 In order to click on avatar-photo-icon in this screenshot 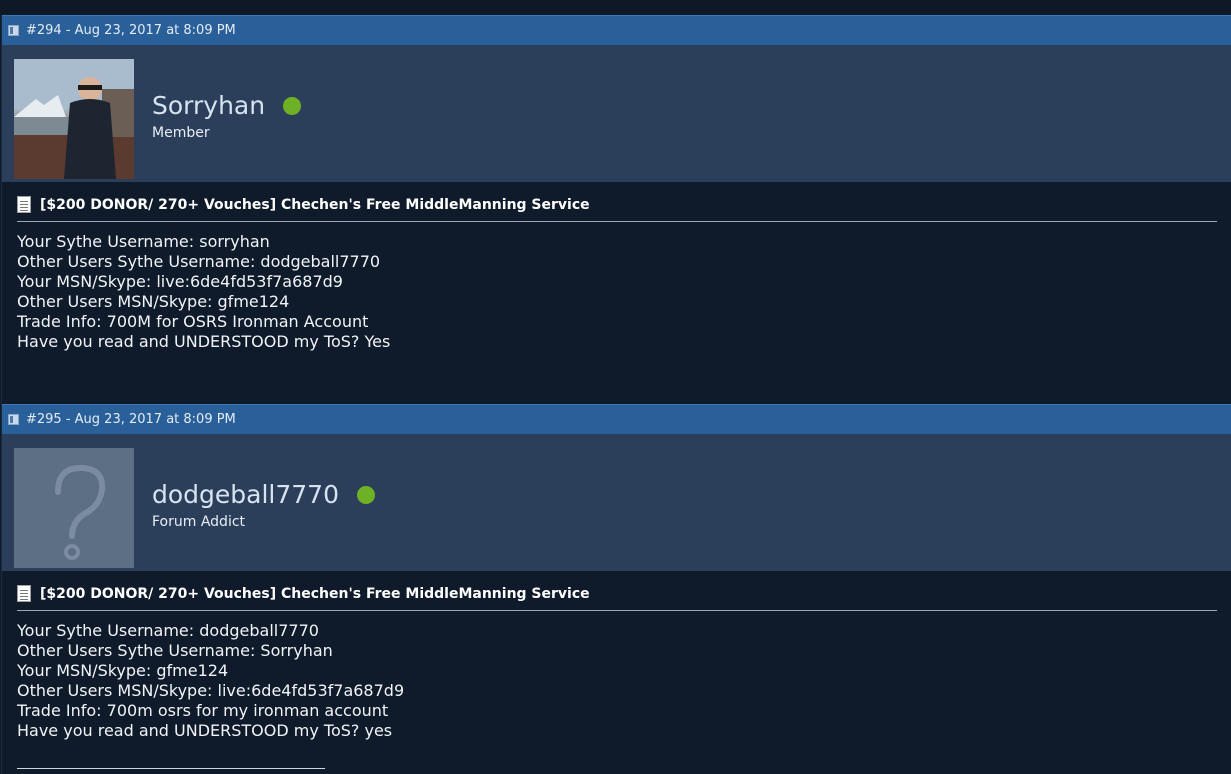, I will do `click(74, 119)`.